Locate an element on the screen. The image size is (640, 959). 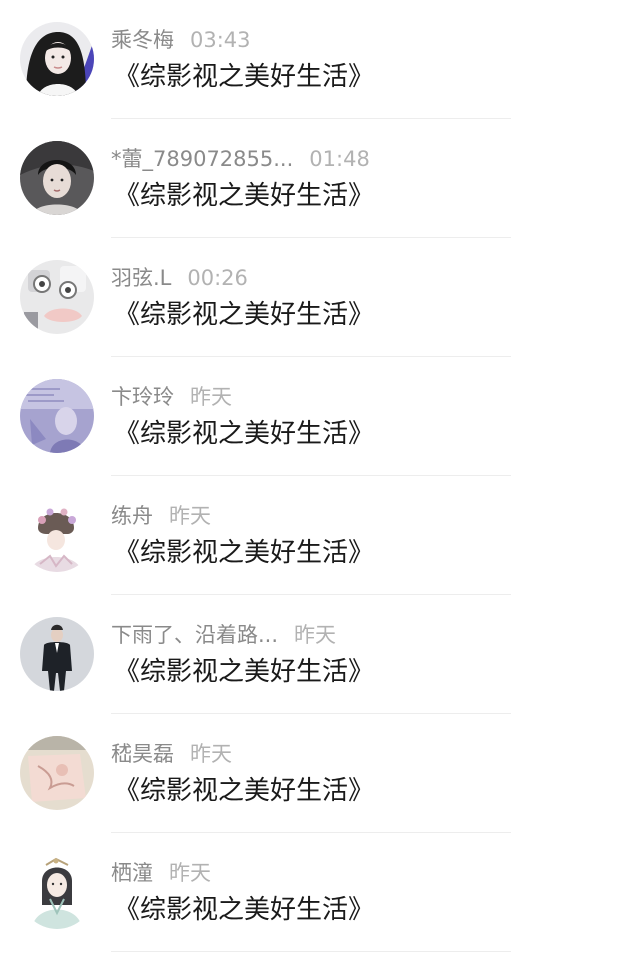
comment-meta: 卞玲玲 昨天 is located at coordinates (171, 397).